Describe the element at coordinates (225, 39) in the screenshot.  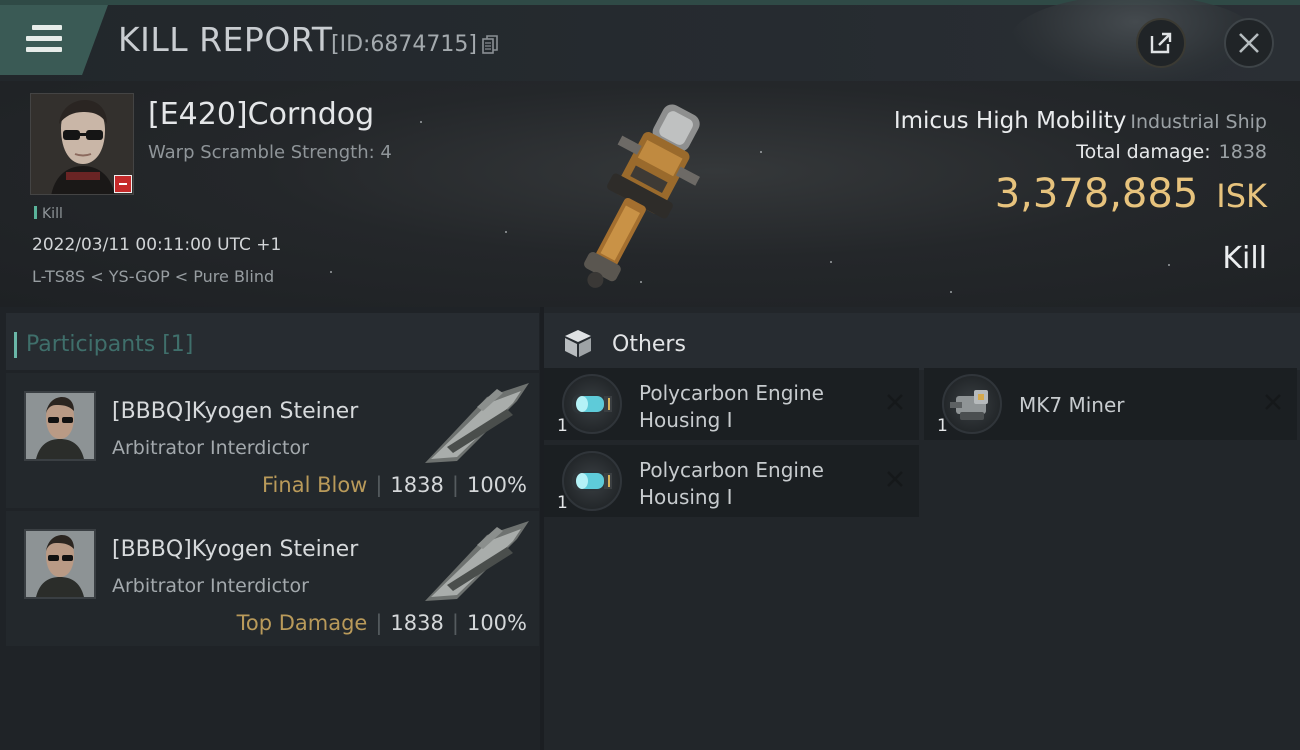
I see `page-title: KILL REPORT` at that location.